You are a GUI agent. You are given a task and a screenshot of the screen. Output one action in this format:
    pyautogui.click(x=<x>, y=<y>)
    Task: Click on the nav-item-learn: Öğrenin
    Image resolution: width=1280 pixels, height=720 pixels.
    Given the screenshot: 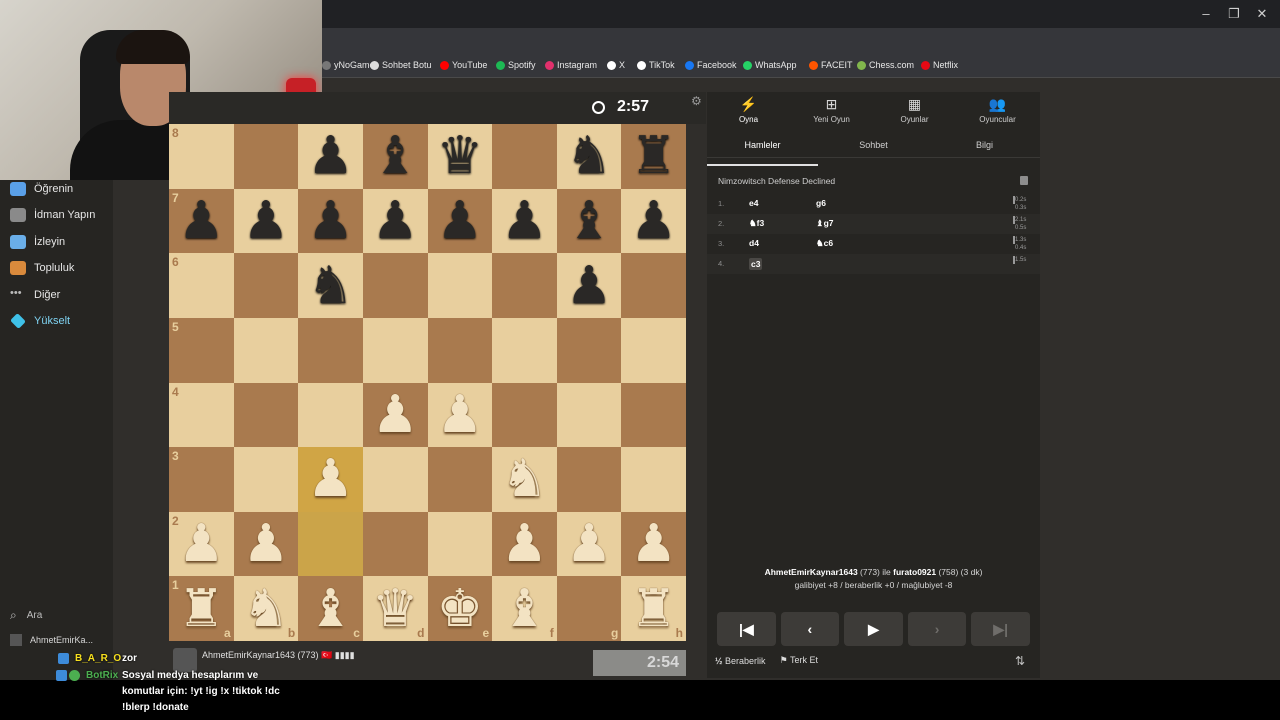 What is the action you would take?
    pyautogui.click(x=41, y=189)
    